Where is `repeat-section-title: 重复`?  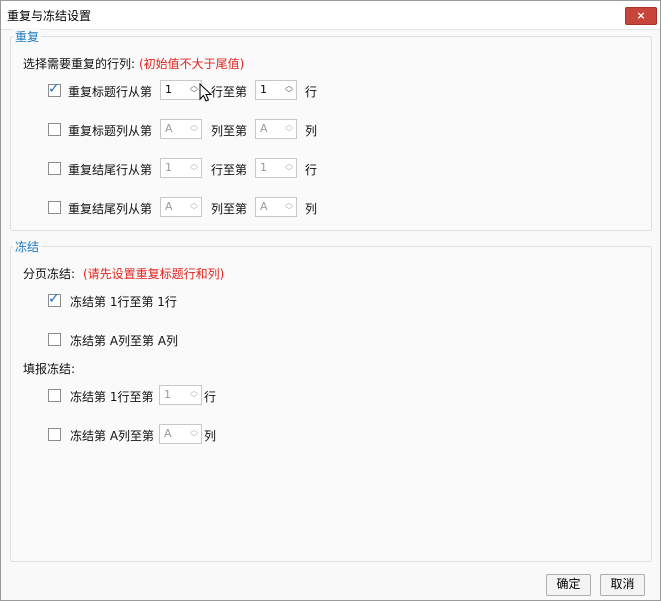 repeat-section-title: 重复 is located at coordinates (27, 36).